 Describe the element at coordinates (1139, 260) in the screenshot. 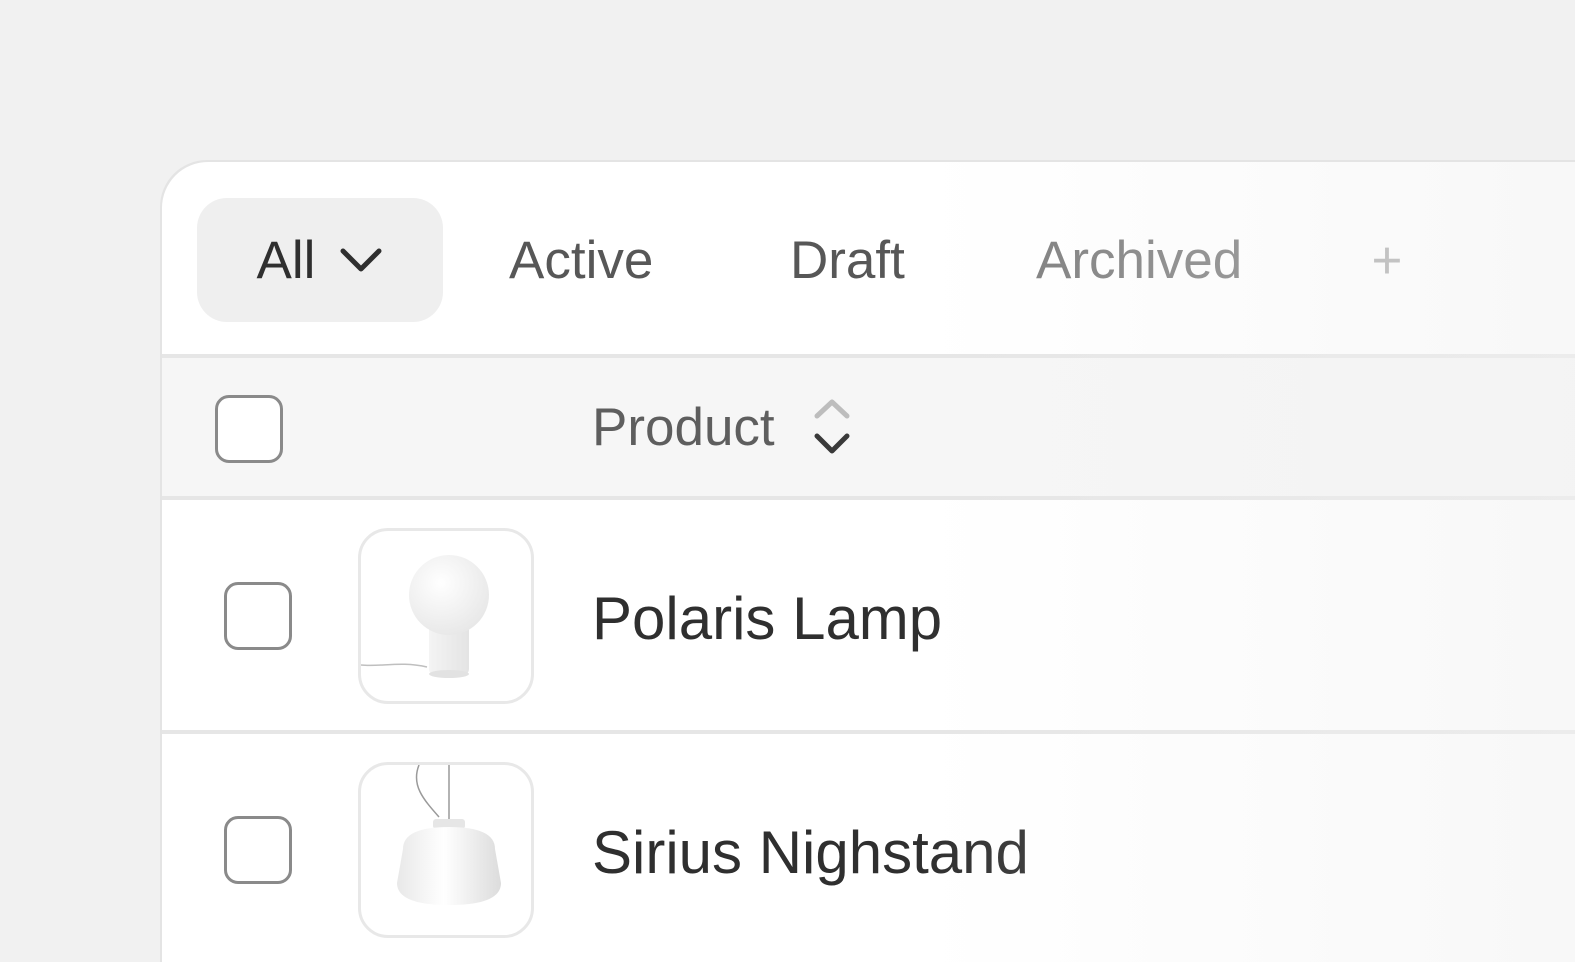

I see `tab-archived: Archived` at that location.